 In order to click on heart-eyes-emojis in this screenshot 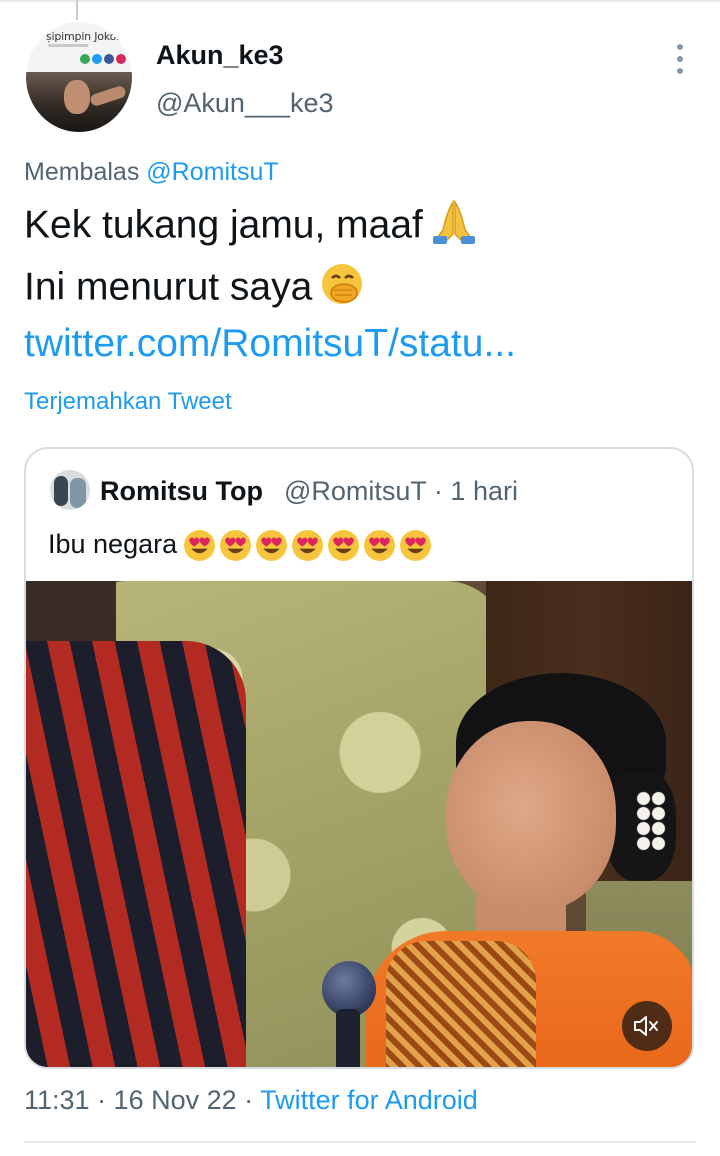, I will do `click(307, 545)`.